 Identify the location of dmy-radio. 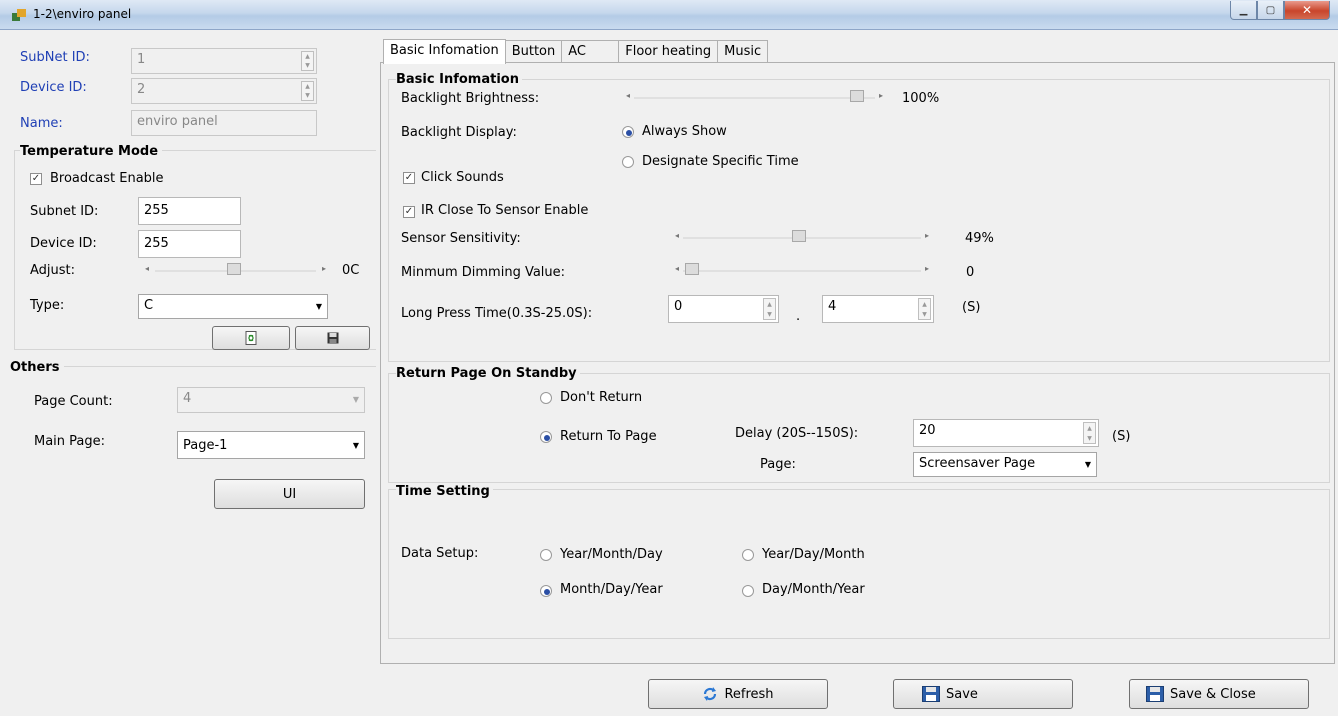
(748, 591).